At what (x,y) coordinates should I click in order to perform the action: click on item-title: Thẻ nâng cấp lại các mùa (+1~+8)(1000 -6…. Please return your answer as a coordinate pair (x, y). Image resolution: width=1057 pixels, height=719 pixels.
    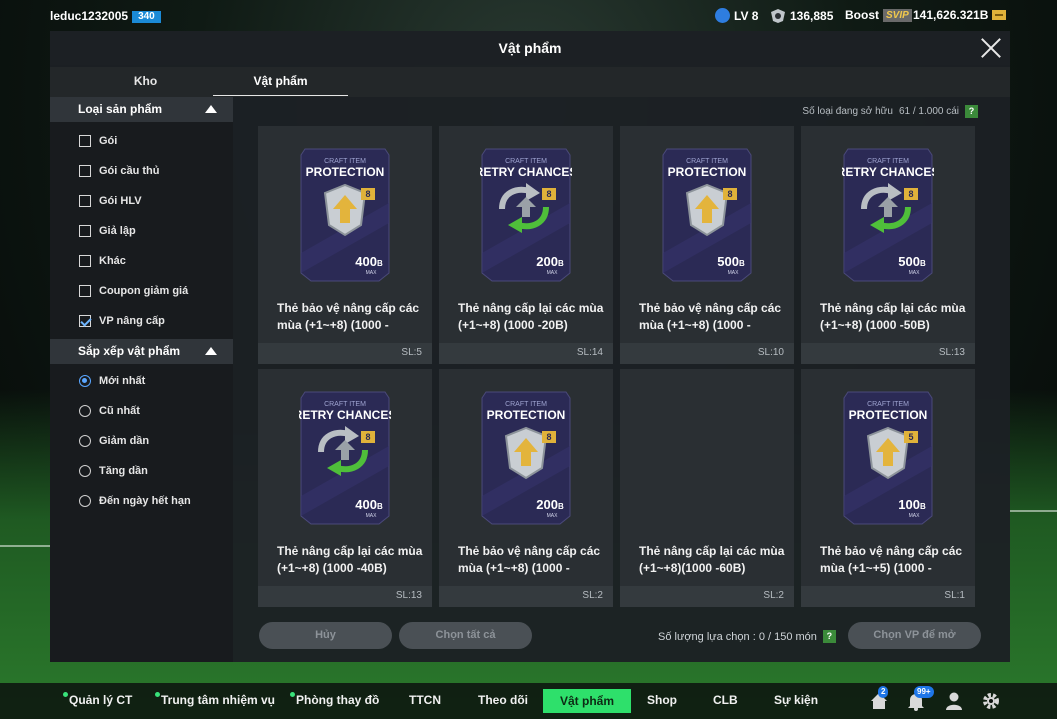
    Looking at the image, I should click on (712, 559).